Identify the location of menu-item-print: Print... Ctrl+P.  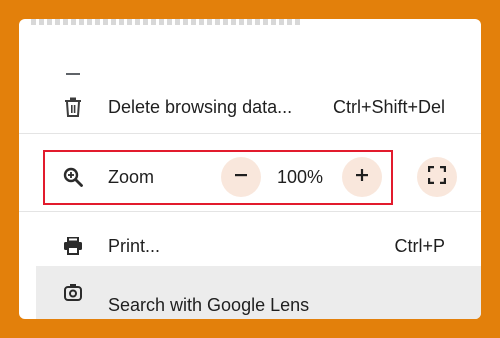
(250, 246).